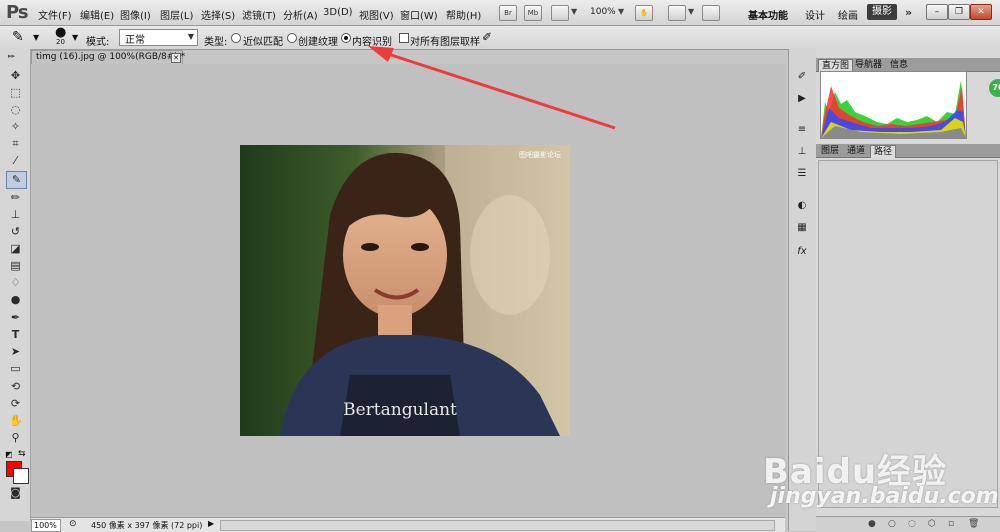  What do you see at coordinates (487, 37) in the screenshot?
I see `pressure-brush-icon: ✐` at bounding box center [487, 37].